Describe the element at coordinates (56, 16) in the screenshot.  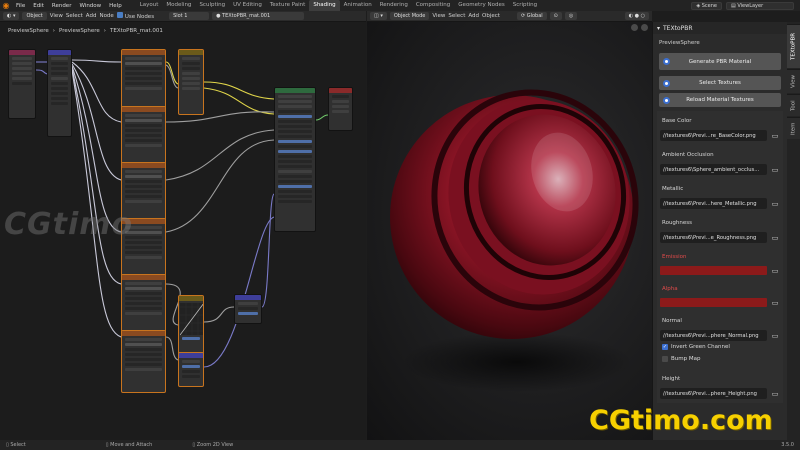
I see `node-menu-view: View` at that location.